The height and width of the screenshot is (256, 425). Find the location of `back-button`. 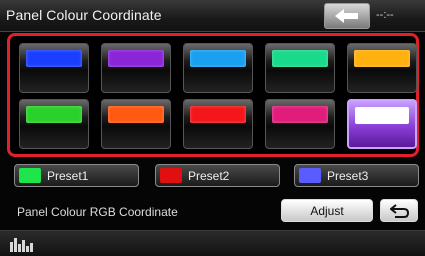

back-button is located at coordinates (347, 16).